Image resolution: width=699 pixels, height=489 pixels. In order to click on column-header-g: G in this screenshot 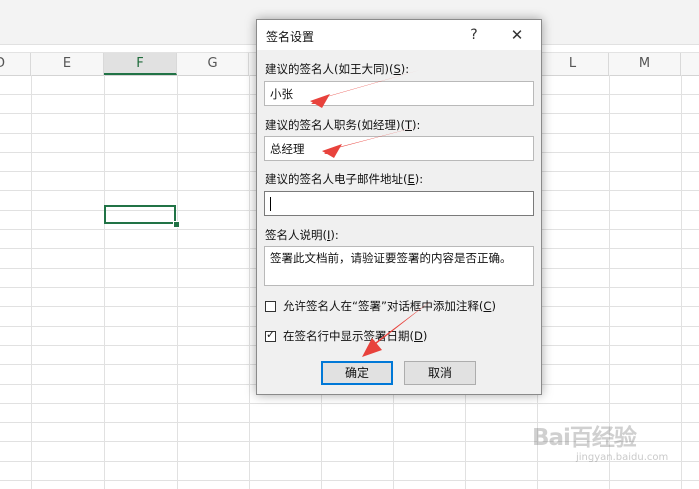, I will do `click(213, 64)`.